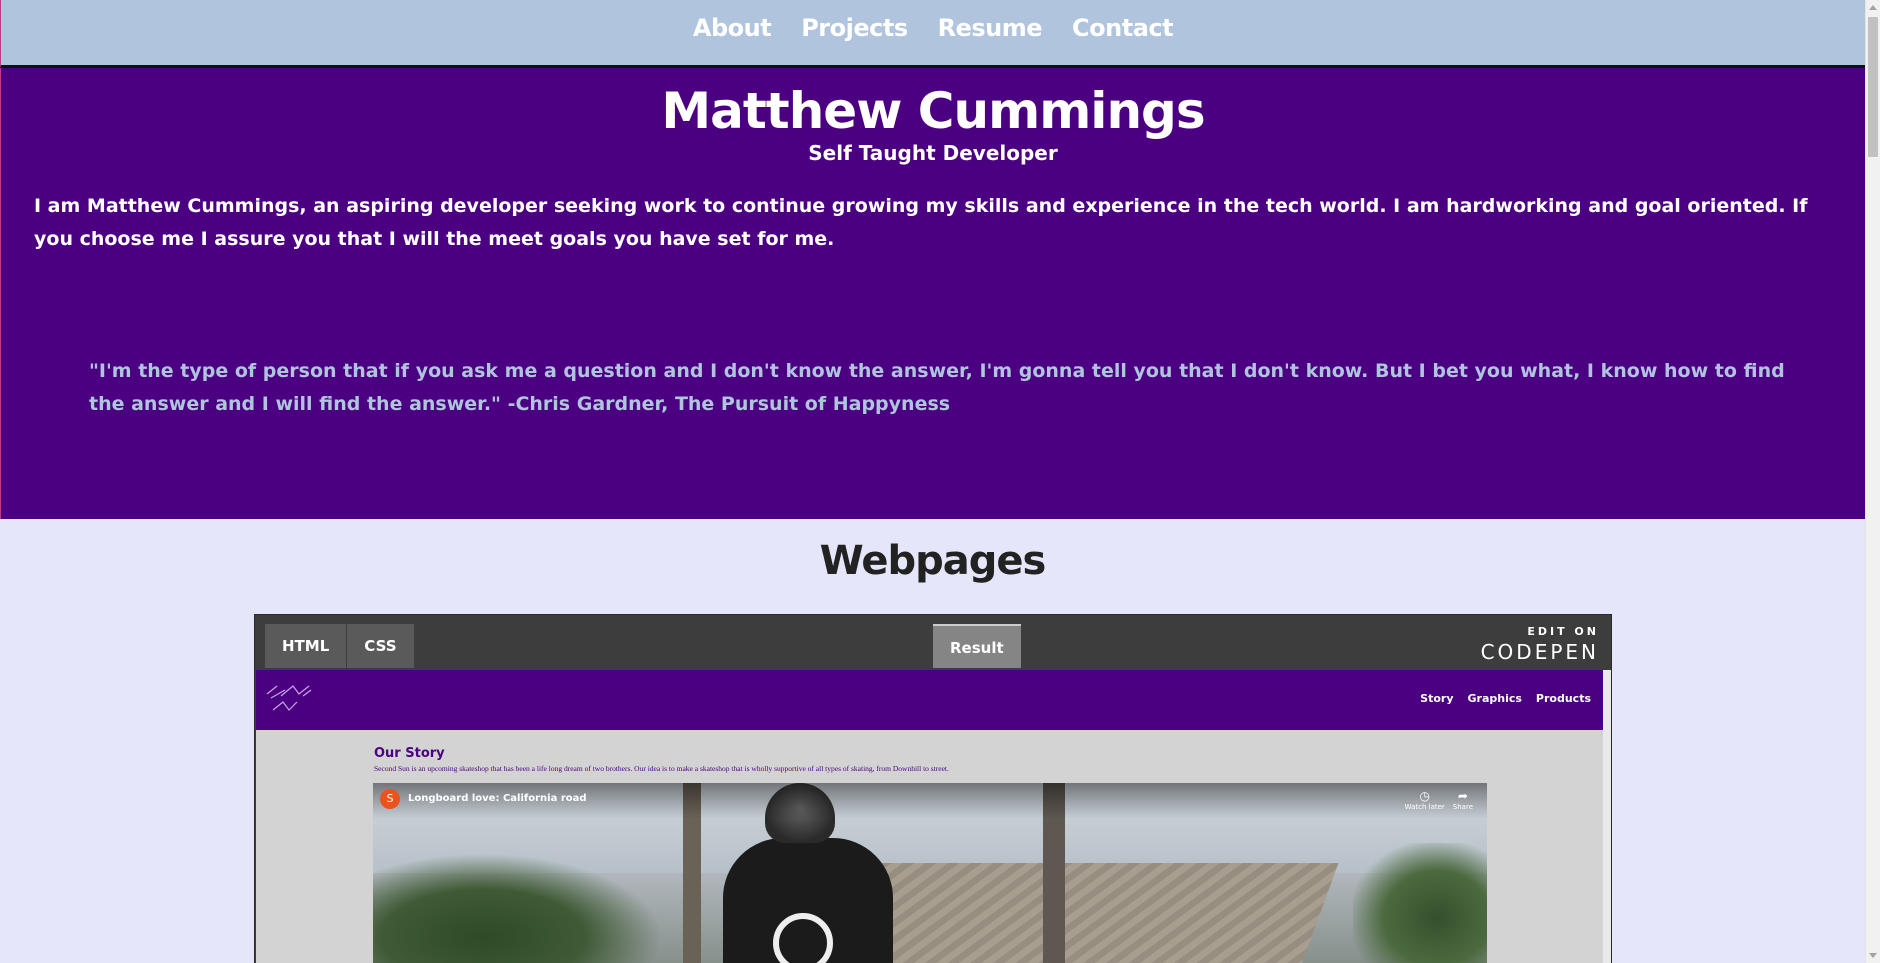  I want to click on share-icon: ➦, so click(1462, 796).